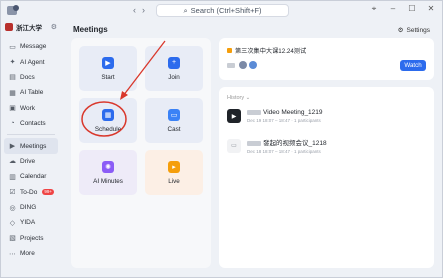 This screenshot has height=278, width=443. What do you see at coordinates (31, 176) in the screenshot?
I see `sidebar-item-calendar: ▥ Calendar` at bounding box center [31, 176].